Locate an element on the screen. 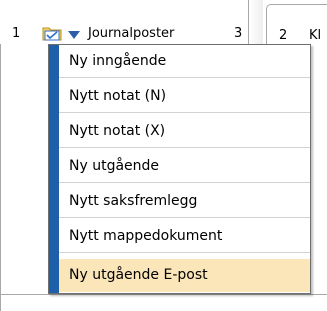 This screenshot has width=327, height=311. menu-item-nytt-mappedokument: Nytt mappedokument is located at coordinates (184, 236).